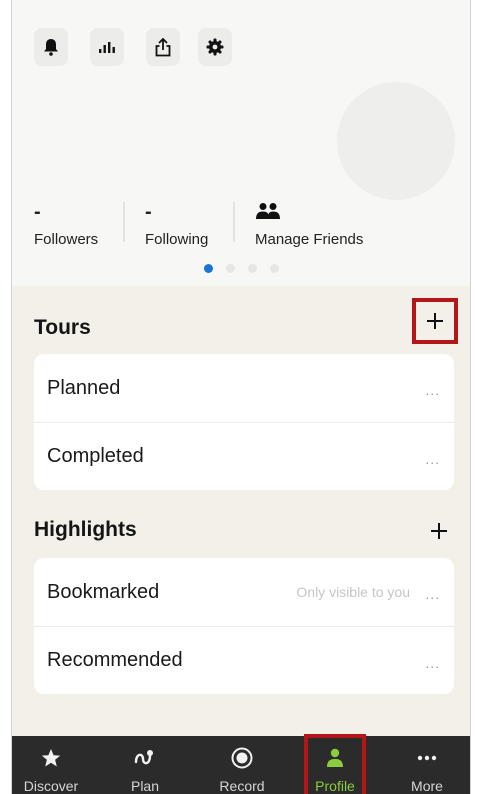  Describe the element at coordinates (427, 758) in the screenshot. I see `more-dots-icon` at that location.